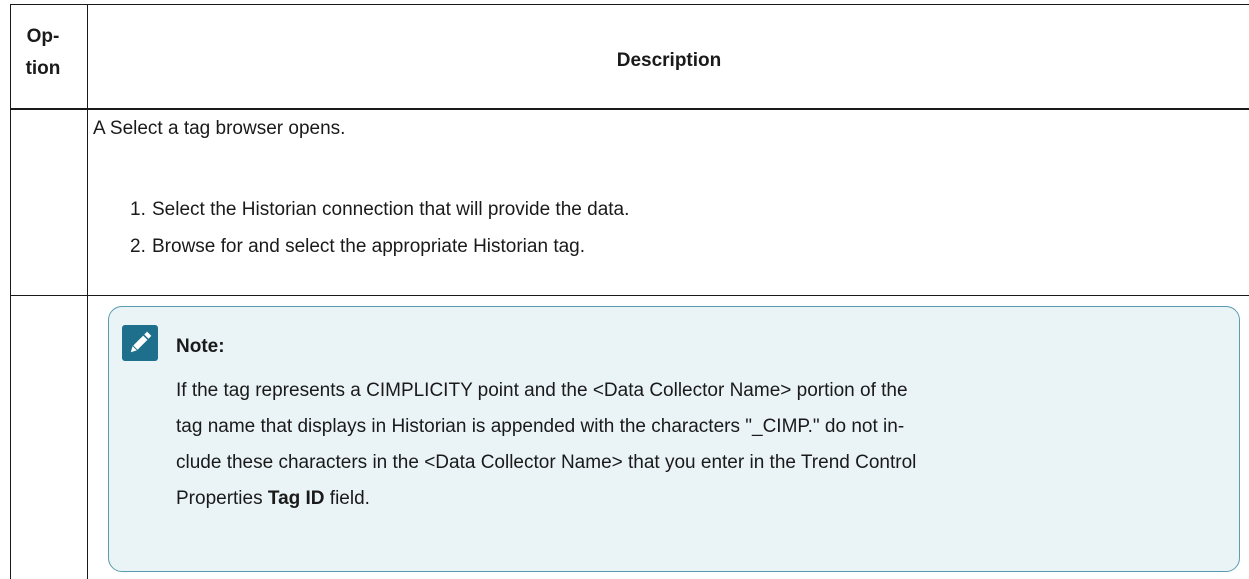 Image resolution: width=1249 pixels, height=579 pixels. What do you see at coordinates (43, 53) in the screenshot?
I see `column-header-option: Op- tion` at bounding box center [43, 53].